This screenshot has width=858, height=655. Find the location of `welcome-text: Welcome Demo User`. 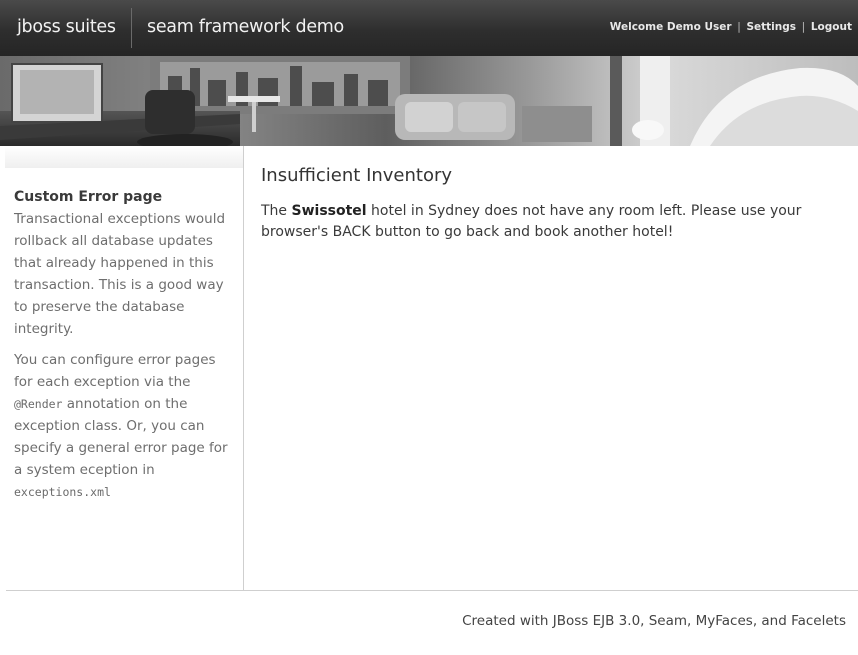

welcome-text: Welcome Demo User is located at coordinates (670, 27).